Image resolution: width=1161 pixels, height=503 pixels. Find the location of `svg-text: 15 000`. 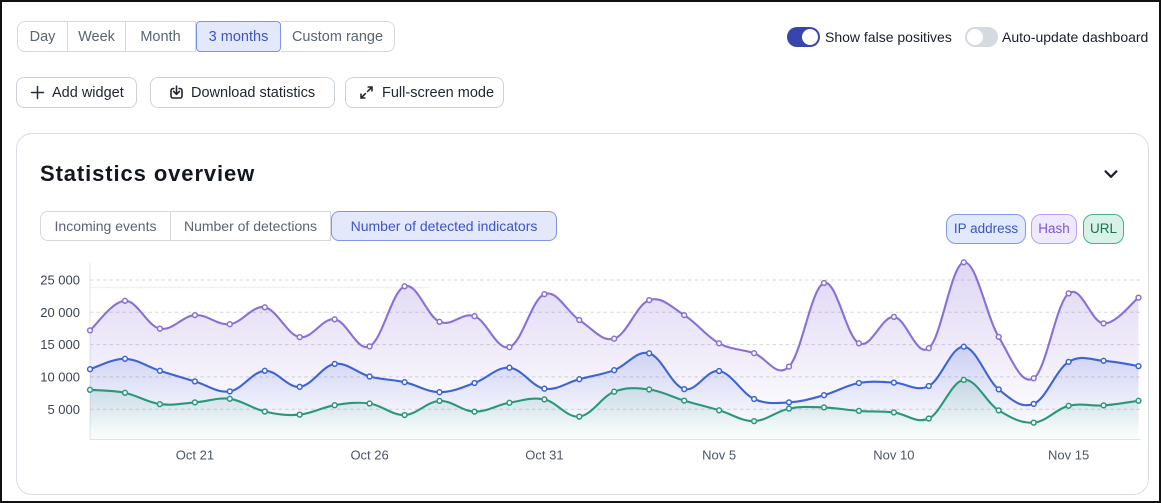

svg-text: 15 000 is located at coordinates (60, 344).